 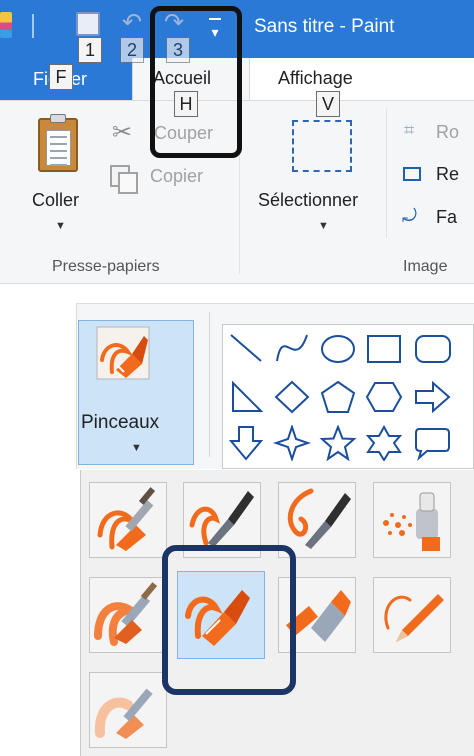 I want to click on brush-tile-brush, so click(x=128, y=520).